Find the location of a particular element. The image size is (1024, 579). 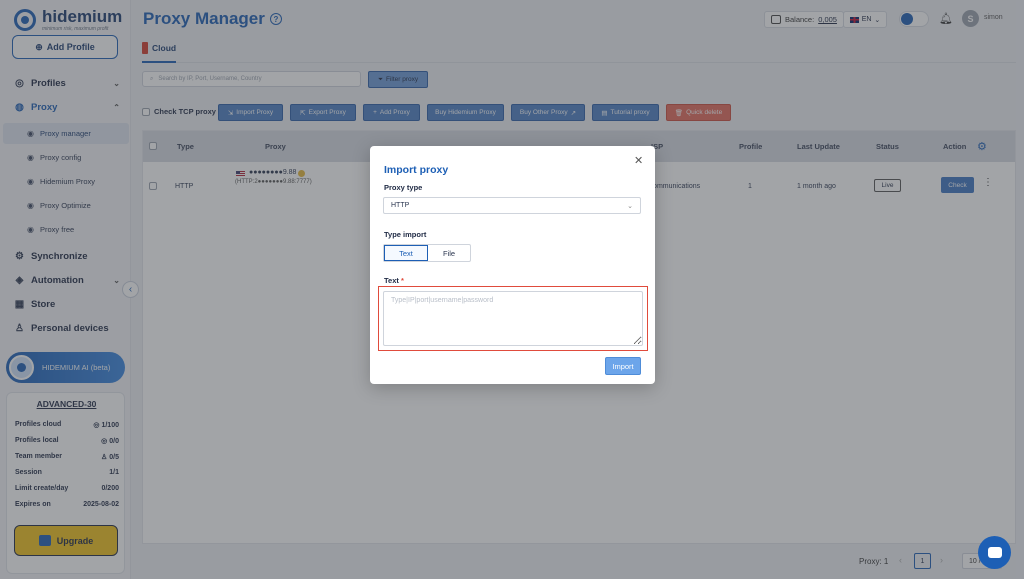

proxy-type-label: Proxy type is located at coordinates (403, 187).